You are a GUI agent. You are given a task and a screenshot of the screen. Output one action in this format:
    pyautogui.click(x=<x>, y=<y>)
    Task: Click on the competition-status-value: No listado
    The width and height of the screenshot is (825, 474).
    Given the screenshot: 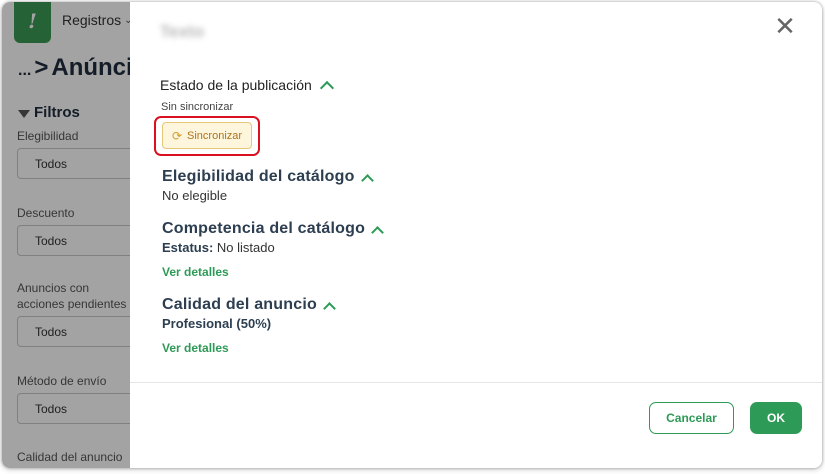 What is the action you would take?
    pyautogui.click(x=245, y=247)
    